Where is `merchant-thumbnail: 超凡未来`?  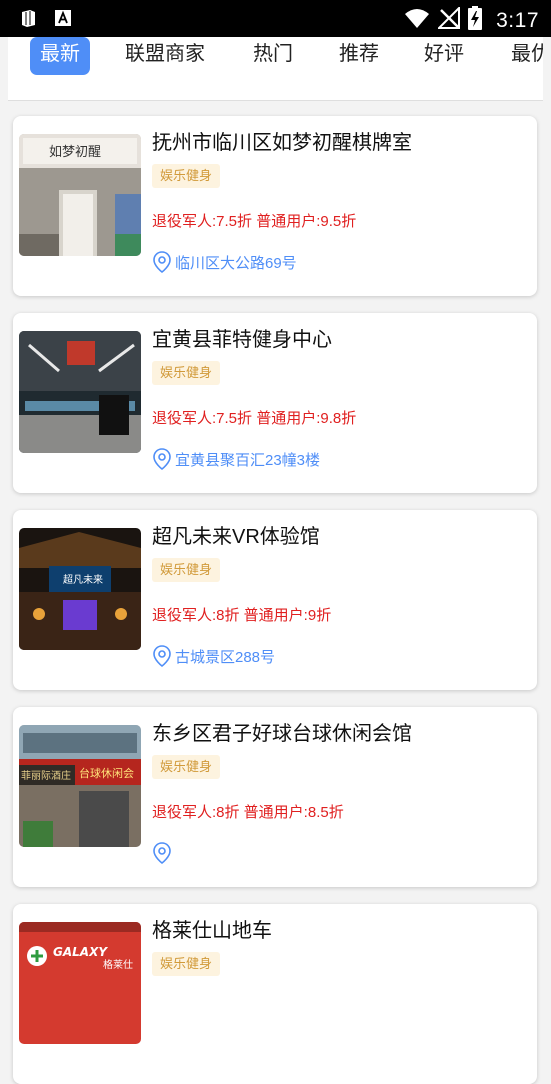 merchant-thumbnail: 超凡未来 is located at coordinates (80, 589).